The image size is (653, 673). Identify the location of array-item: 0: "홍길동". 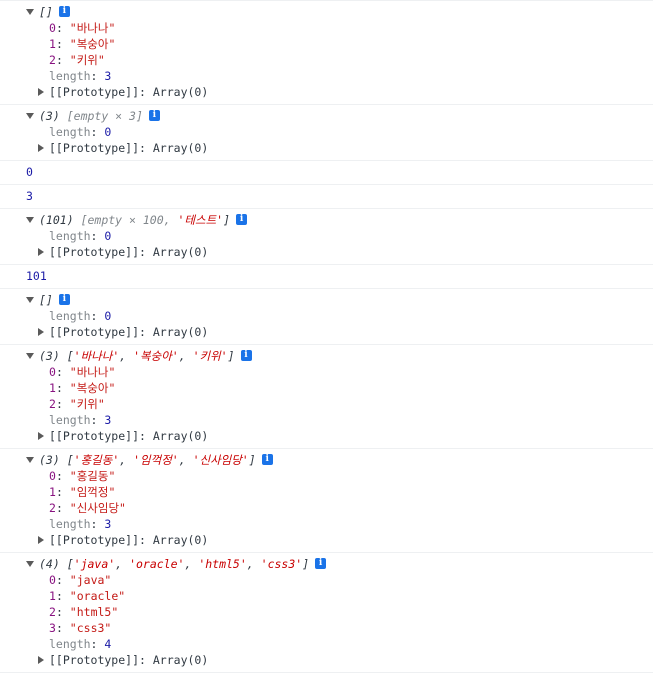
(82, 476).